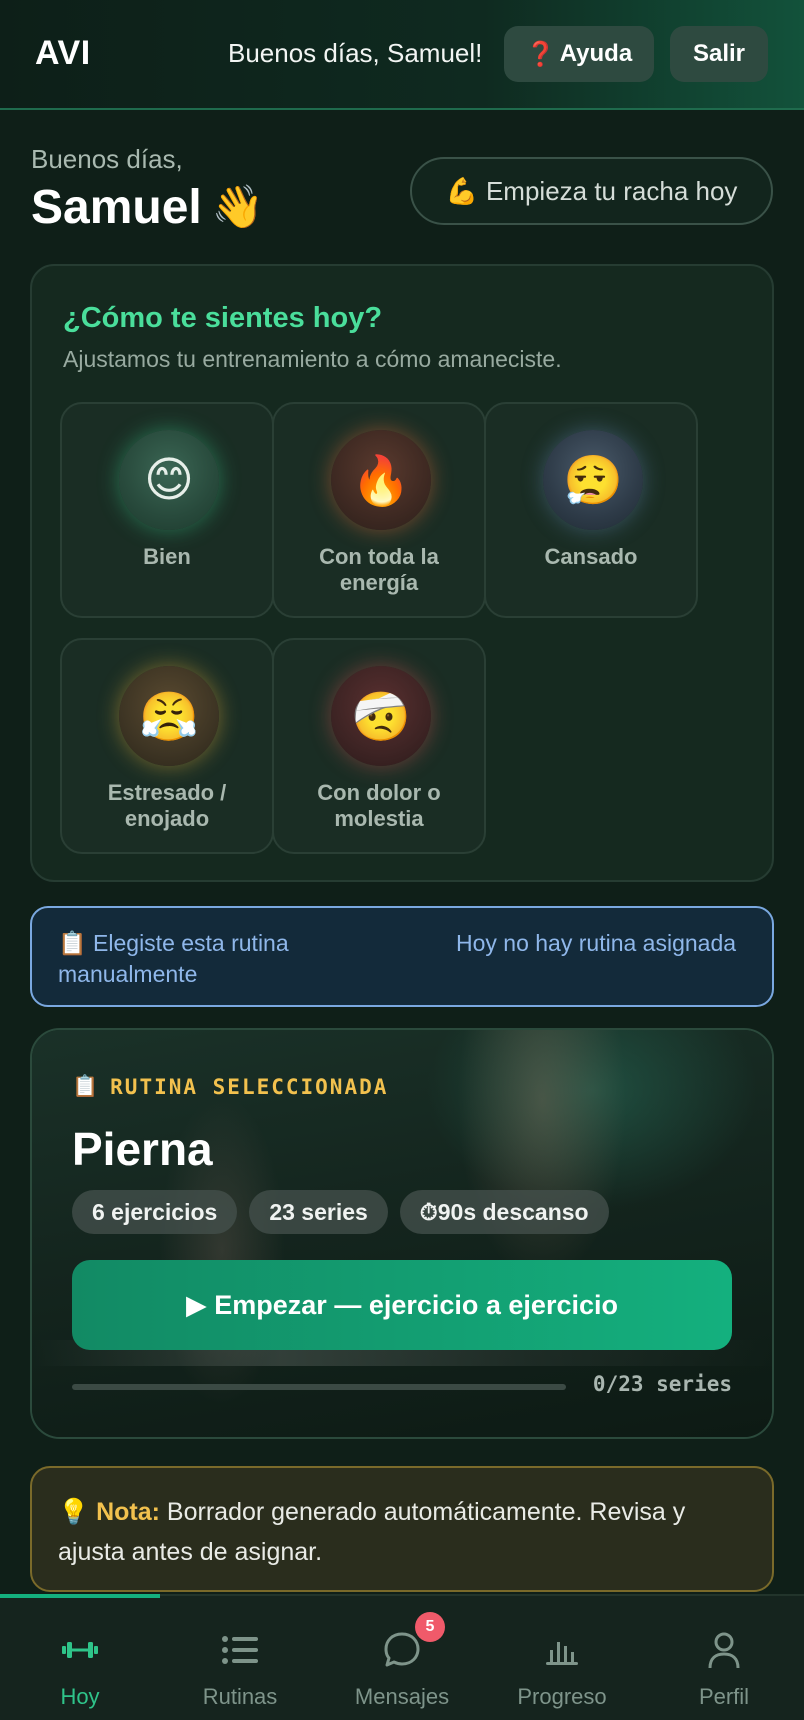  What do you see at coordinates (593, 480) in the screenshot?
I see `exhale-icon: 😮‍💨` at bounding box center [593, 480].